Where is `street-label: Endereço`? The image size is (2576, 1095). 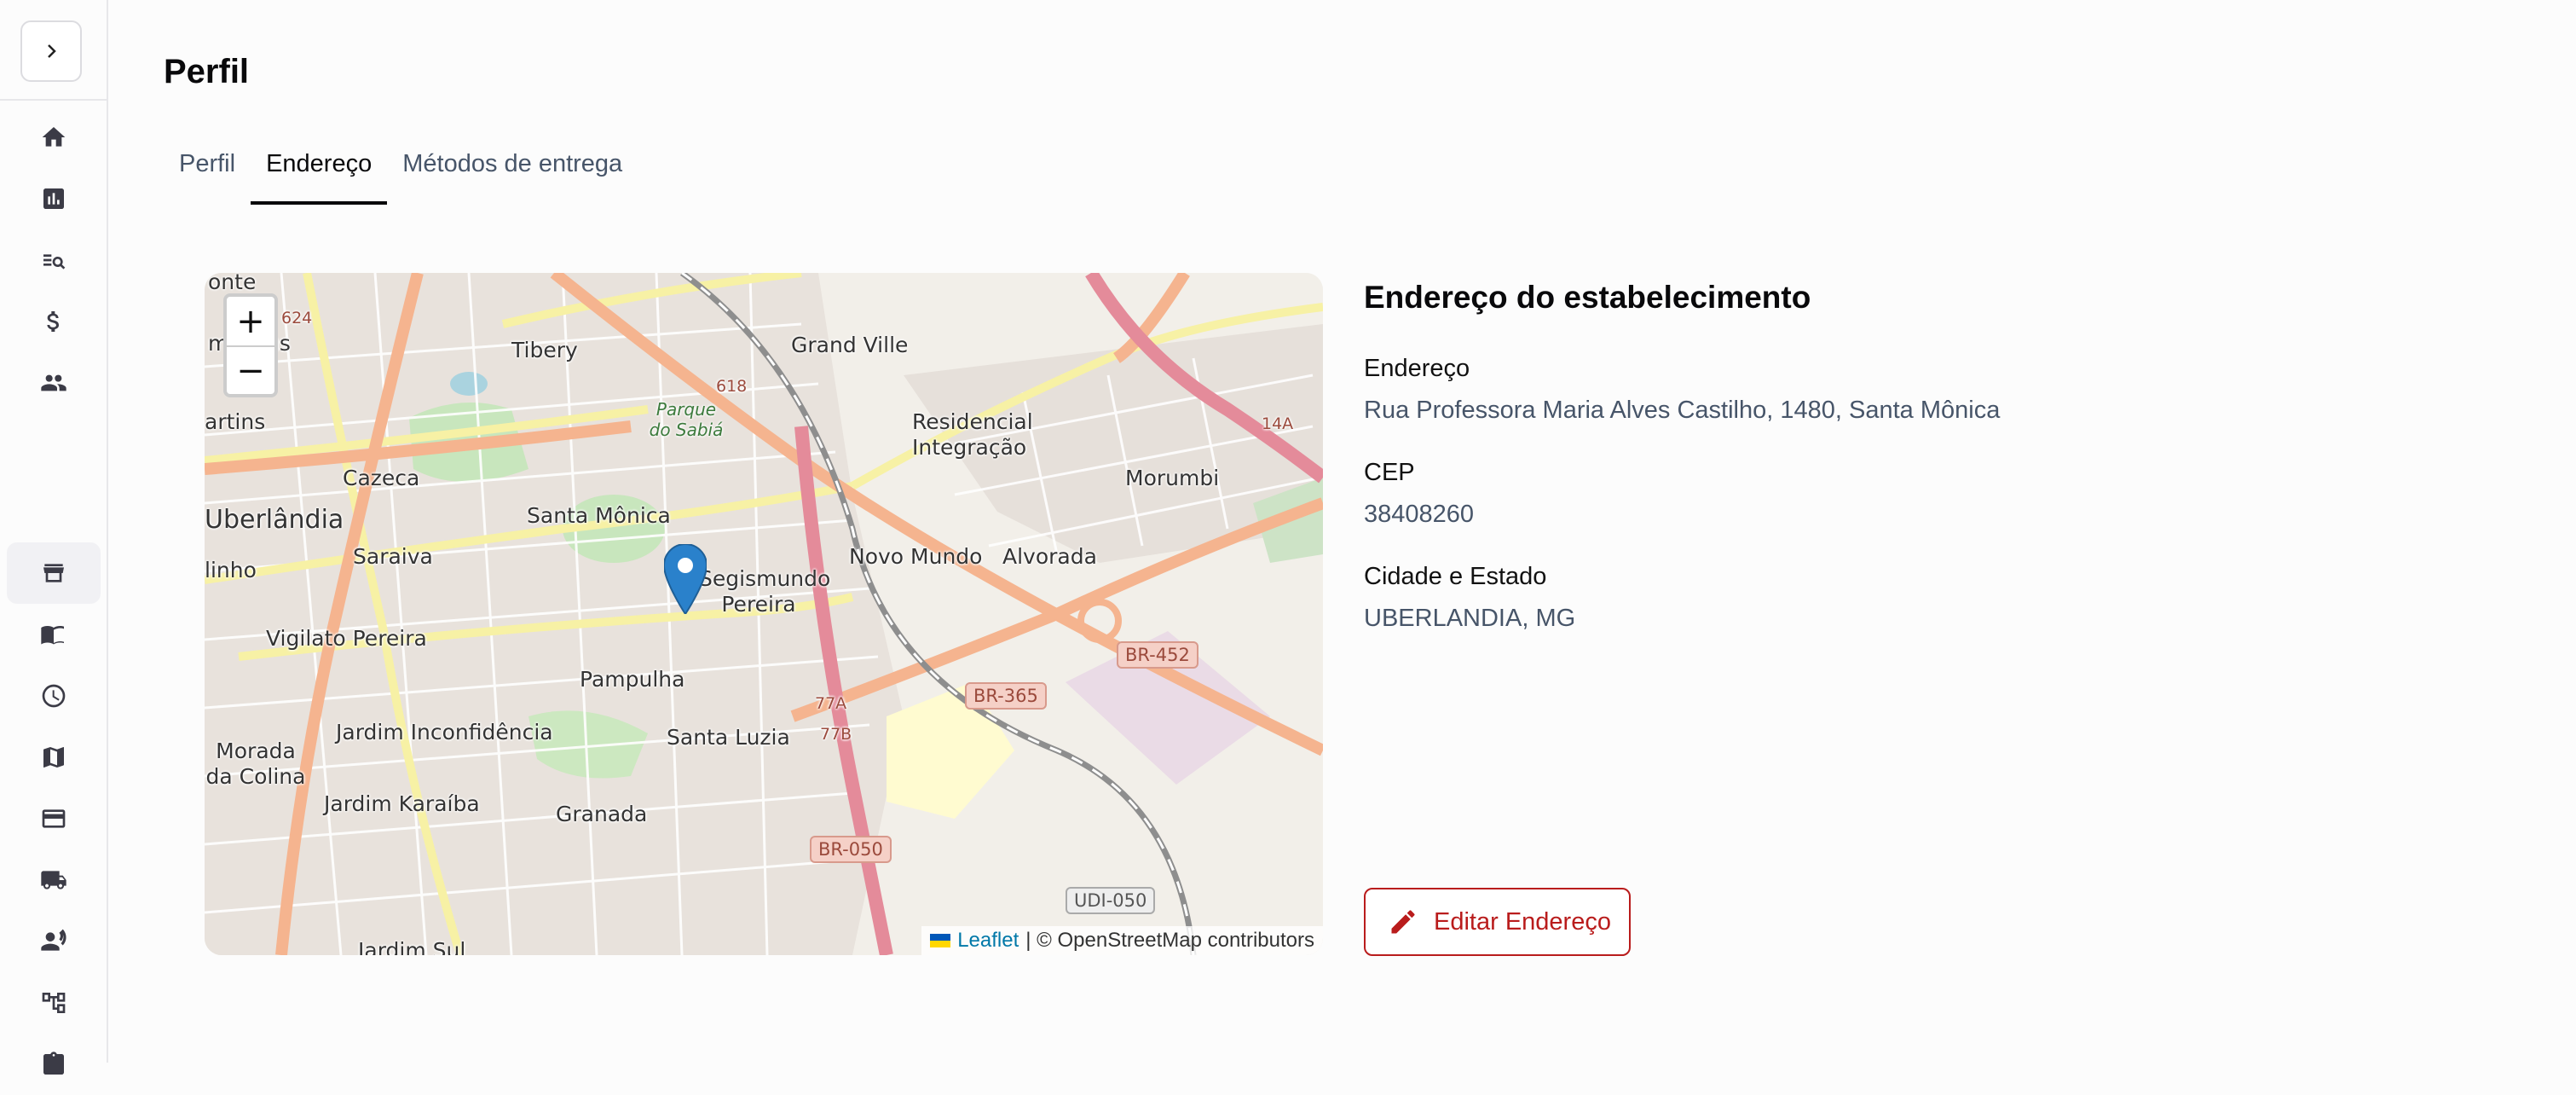
street-label: Endereço is located at coordinates (1417, 368).